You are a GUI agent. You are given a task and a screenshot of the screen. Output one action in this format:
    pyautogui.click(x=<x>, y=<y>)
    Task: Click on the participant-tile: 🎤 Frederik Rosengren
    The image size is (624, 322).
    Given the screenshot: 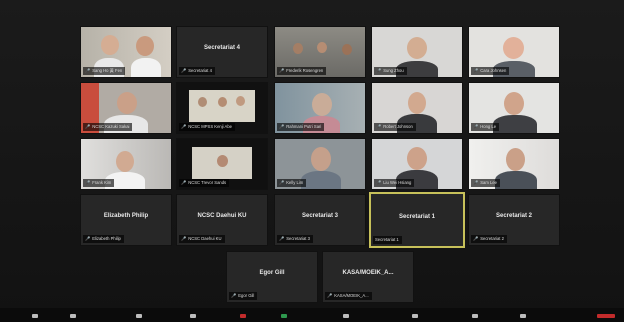 What is the action you would take?
    pyautogui.click(x=320, y=52)
    